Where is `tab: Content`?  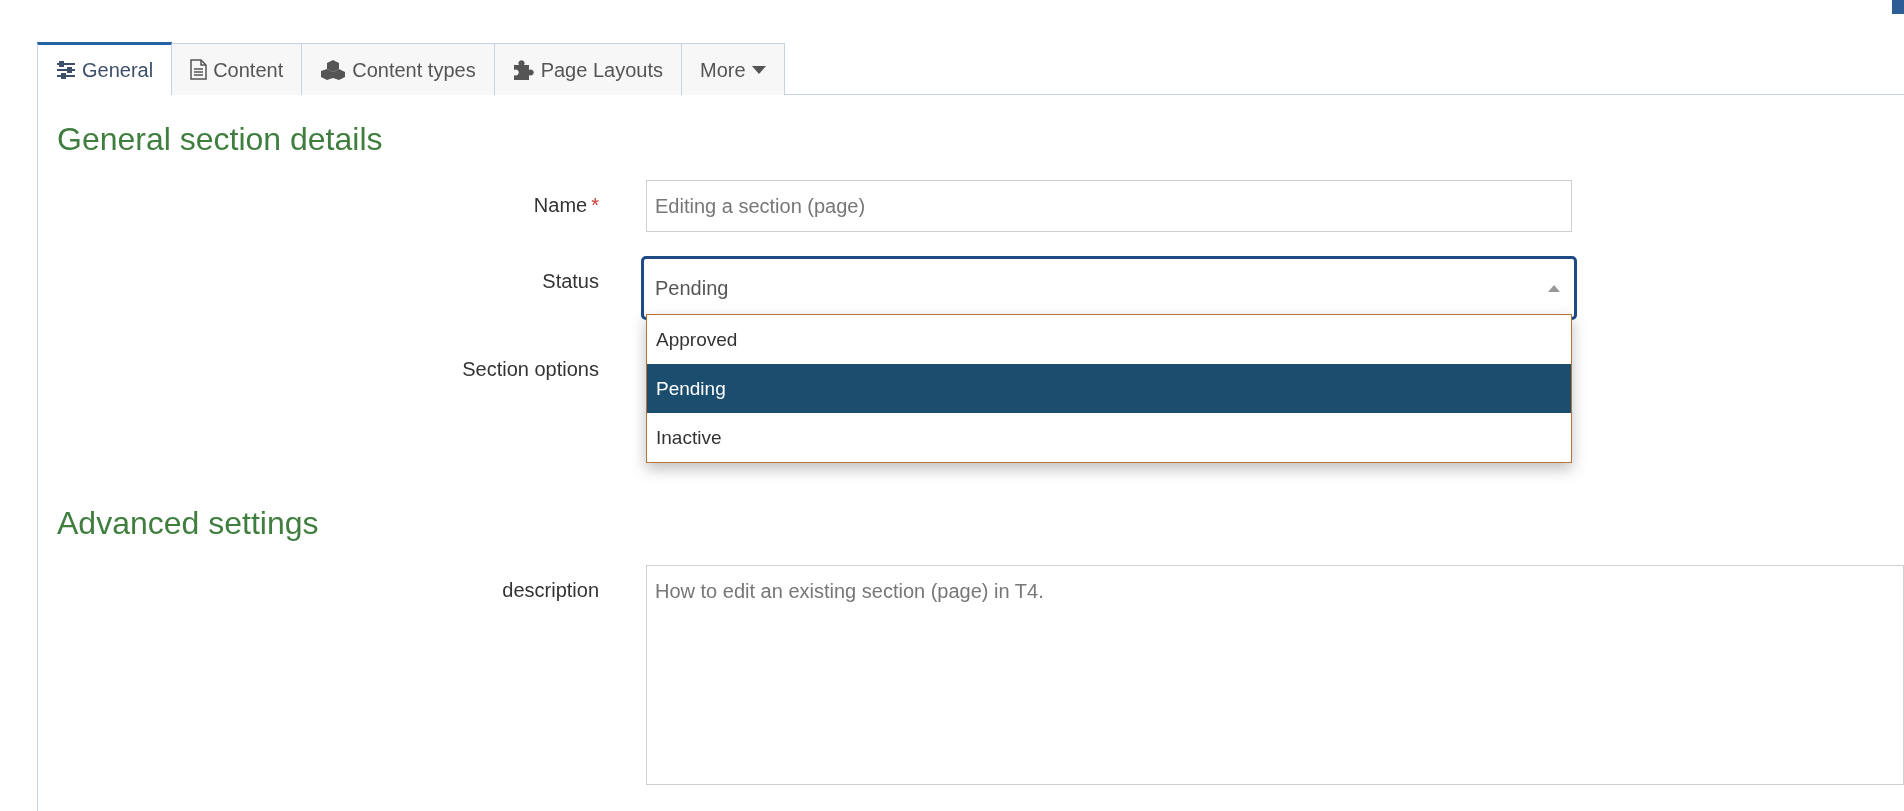
tab: Content is located at coordinates (237, 69).